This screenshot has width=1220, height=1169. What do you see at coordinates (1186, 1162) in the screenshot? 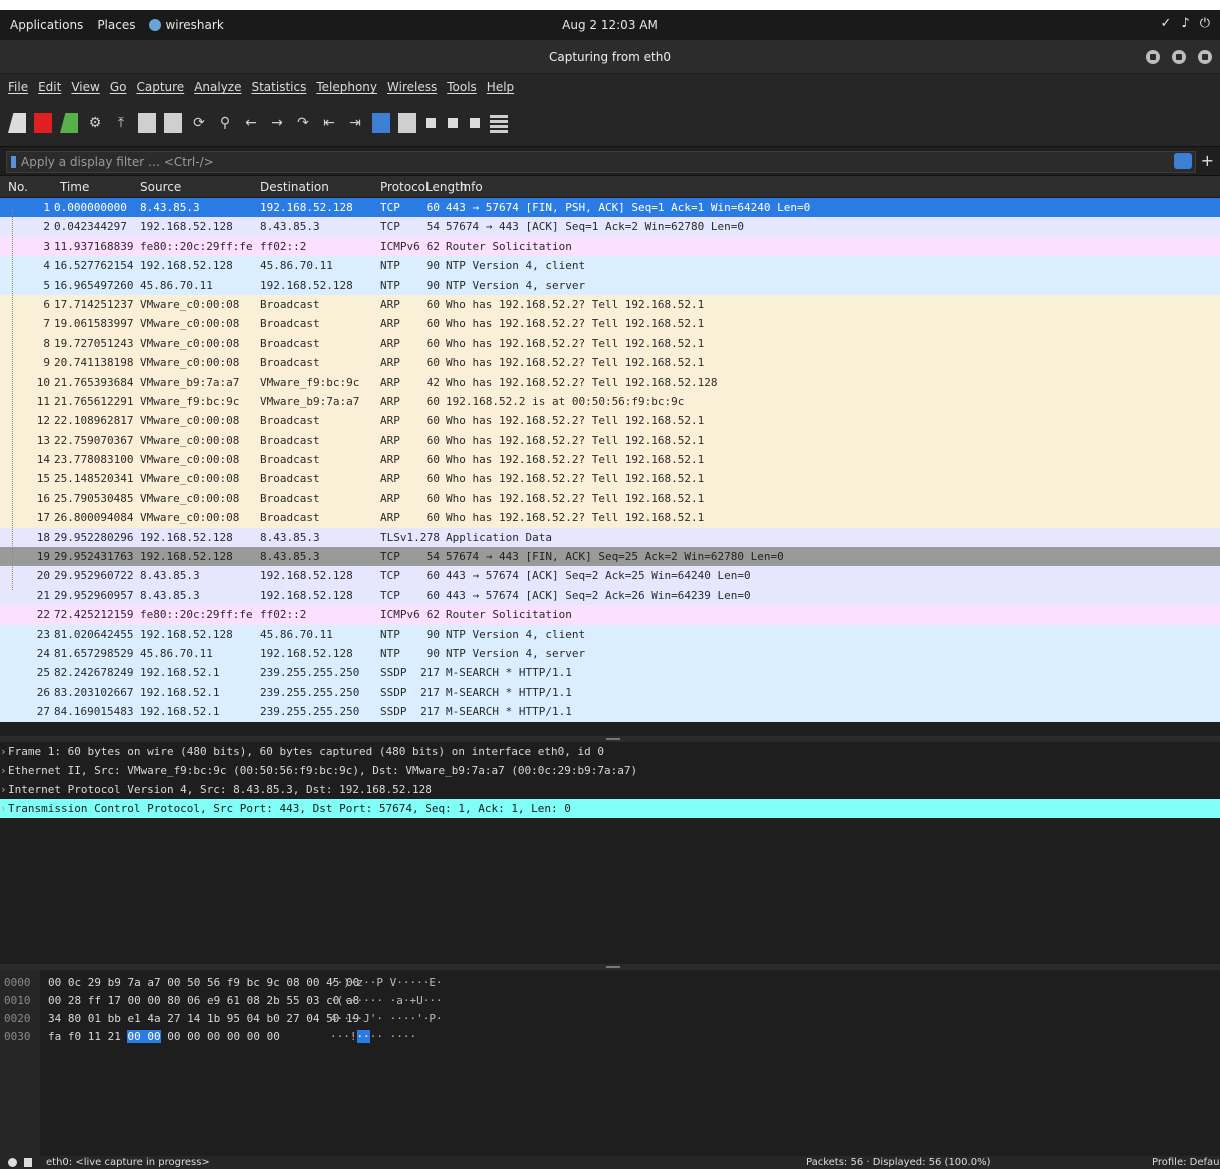
I see `status-profile: Profile: Default` at bounding box center [1186, 1162].